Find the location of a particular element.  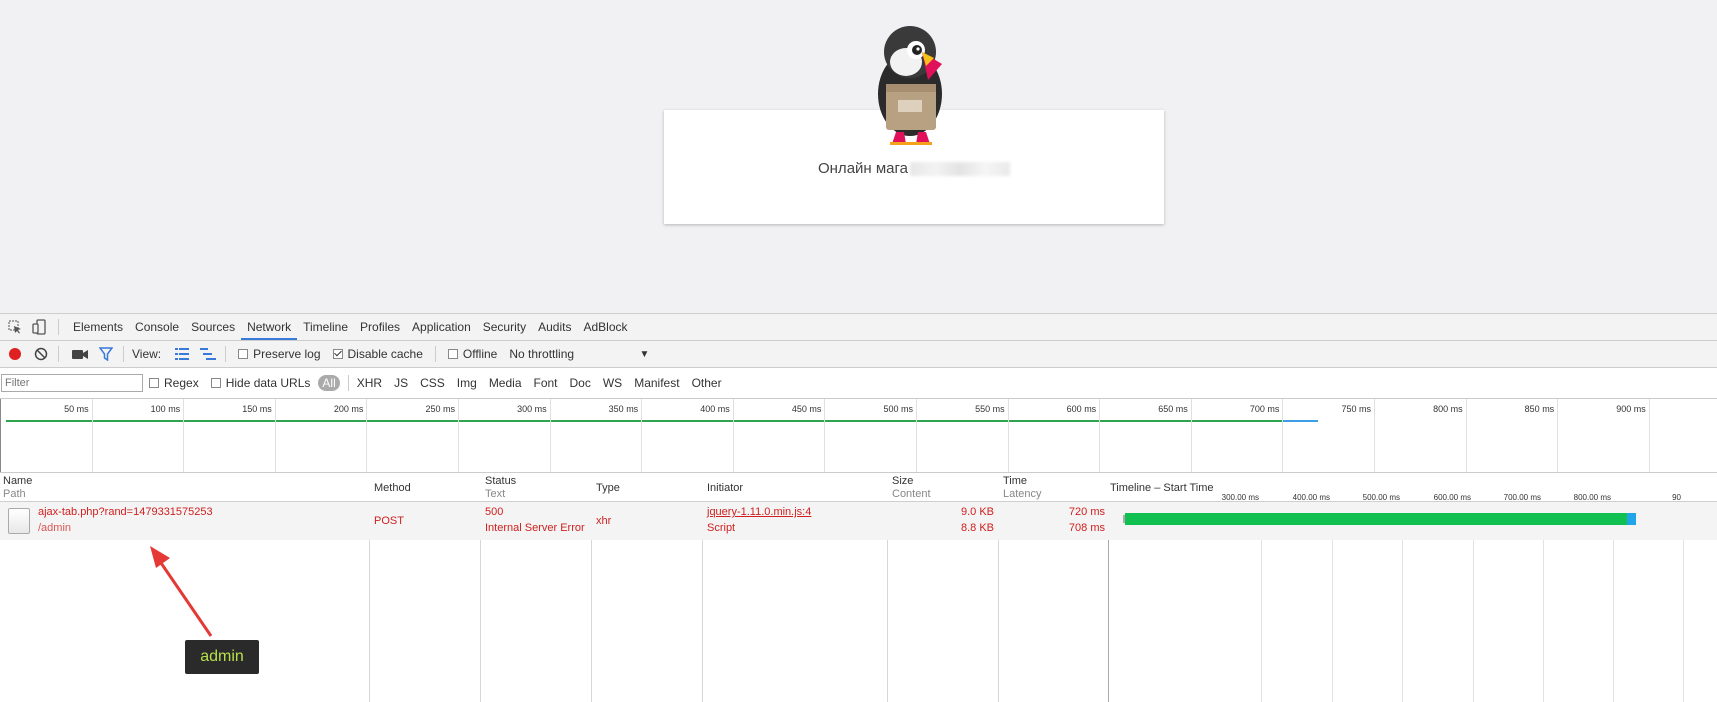

column-time-label: Time is located at coordinates (1015, 481).